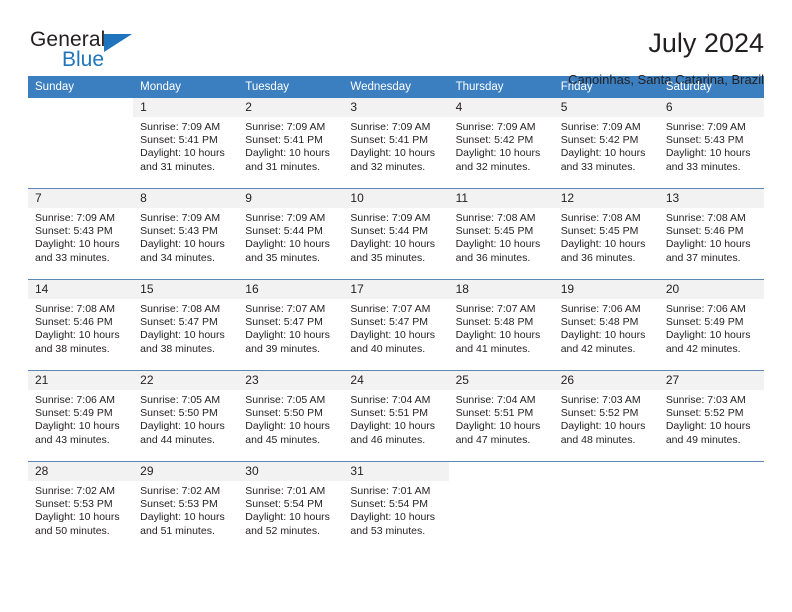 The image size is (792, 612). I want to click on daylight-text: Daylight: 10 hours and 42 minutes., so click(603, 342).